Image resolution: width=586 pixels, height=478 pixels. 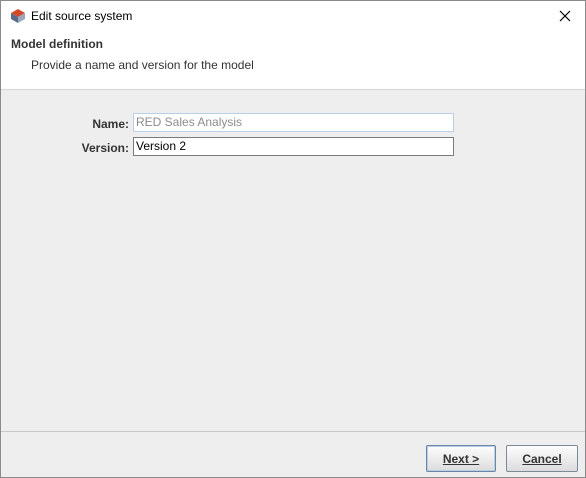 What do you see at coordinates (565, 16) in the screenshot?
I see `close-icon` at bounding box center [565, 16].